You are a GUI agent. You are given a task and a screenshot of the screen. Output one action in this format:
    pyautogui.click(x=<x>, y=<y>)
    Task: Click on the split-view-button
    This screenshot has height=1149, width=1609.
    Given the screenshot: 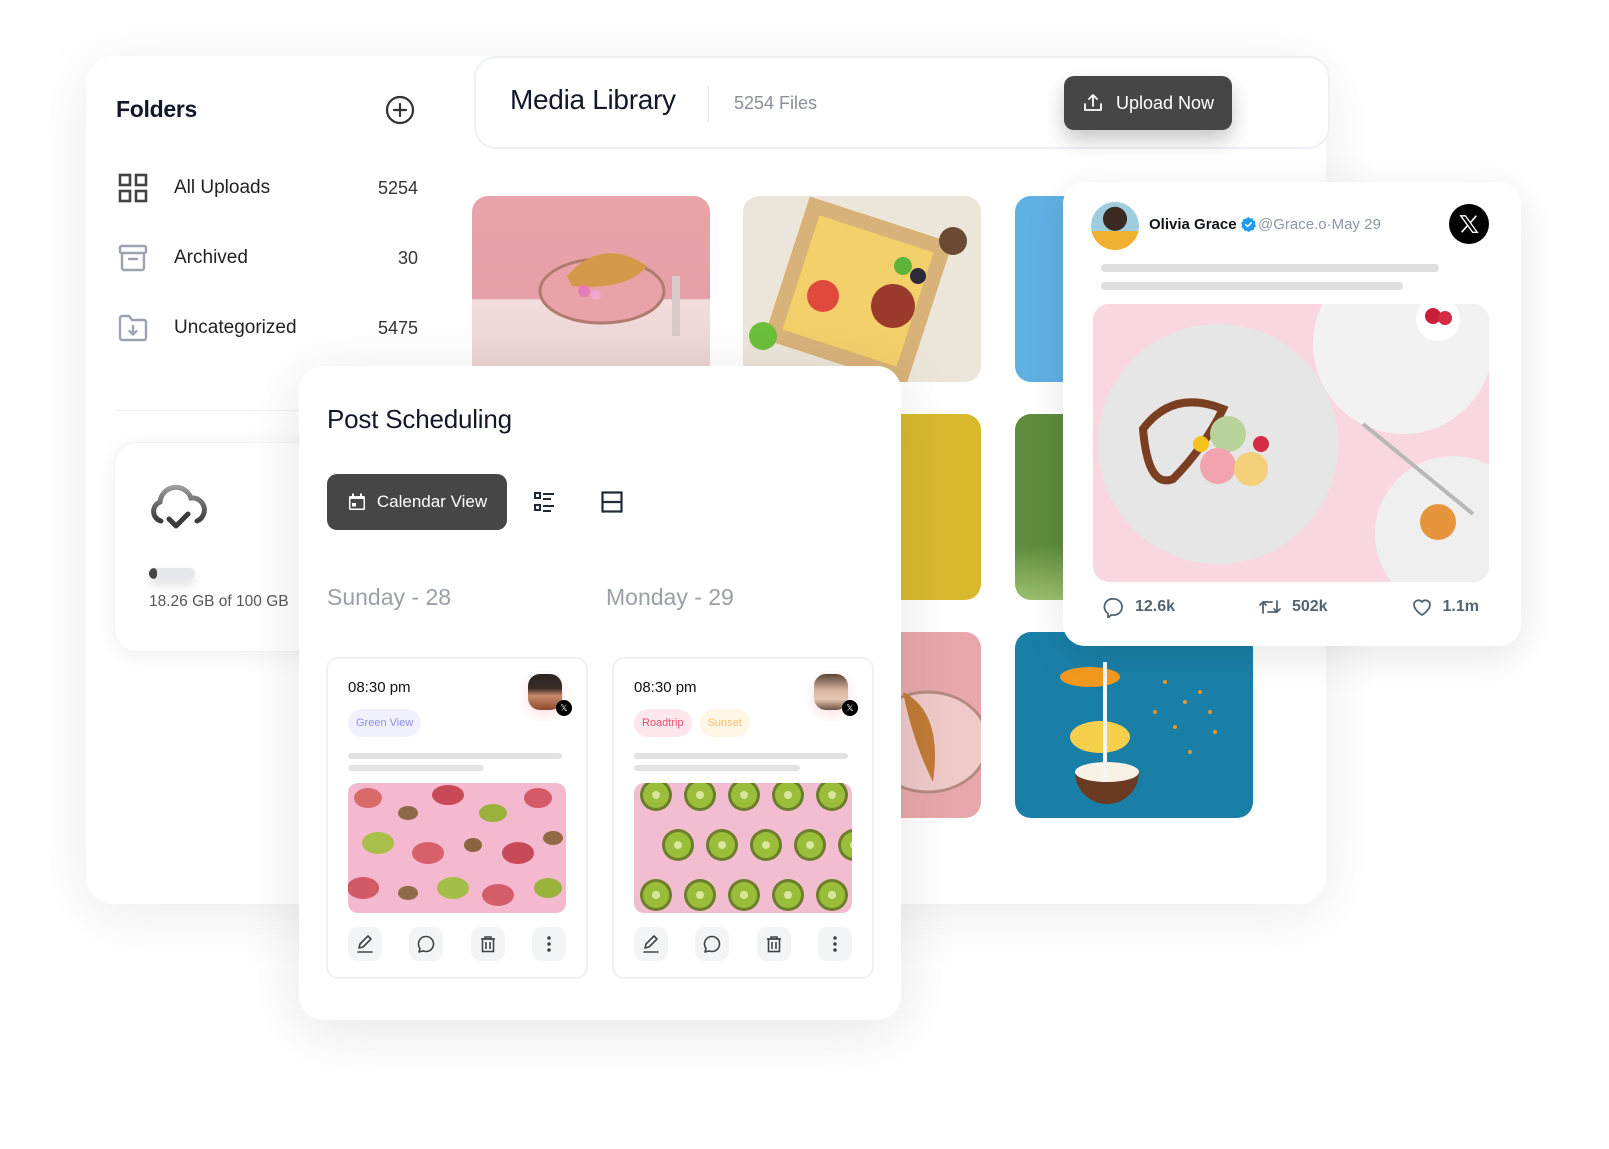 What is the action you would take?
    pyautogui.click(x=612, y=502)
    